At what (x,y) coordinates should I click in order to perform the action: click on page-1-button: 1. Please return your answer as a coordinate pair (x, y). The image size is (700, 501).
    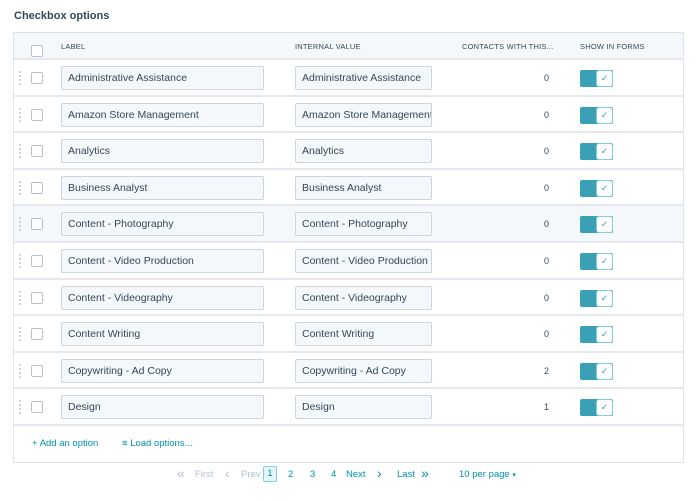
    Looking at the image, I should click on (270, 474).